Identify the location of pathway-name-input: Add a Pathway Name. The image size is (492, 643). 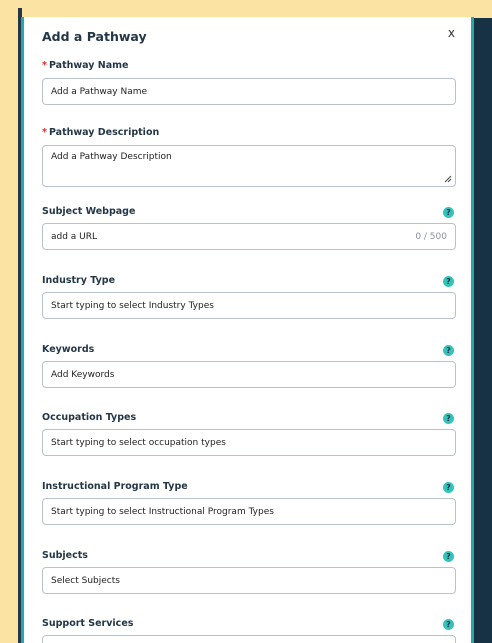
(249, 91).